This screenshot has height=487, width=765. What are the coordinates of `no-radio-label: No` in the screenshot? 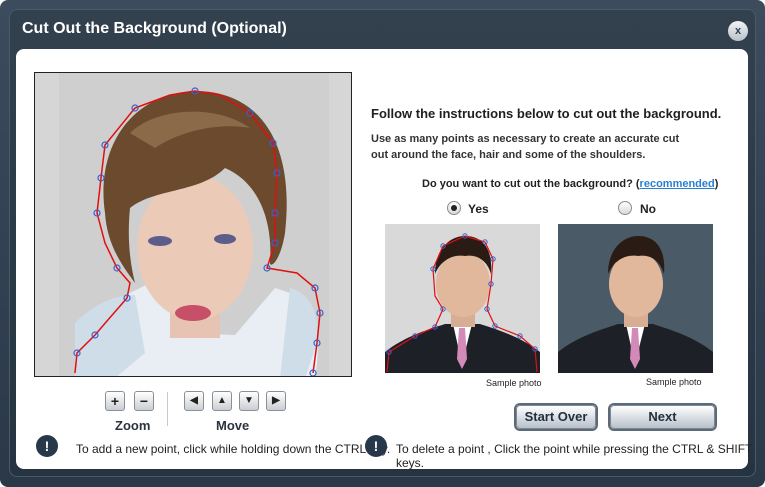 It's located at (648, 209).